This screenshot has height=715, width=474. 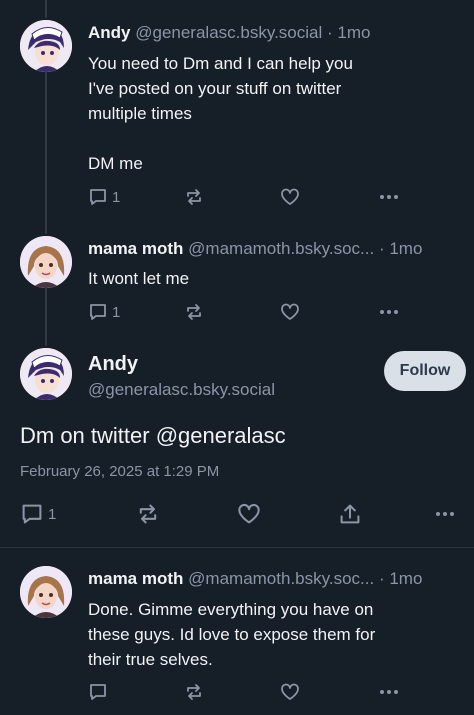 What do you see at coordinates (231, 609) in the screenshot?
I see `post-line: Done. Gimme everything you have on` at bounding box center [231, 609].